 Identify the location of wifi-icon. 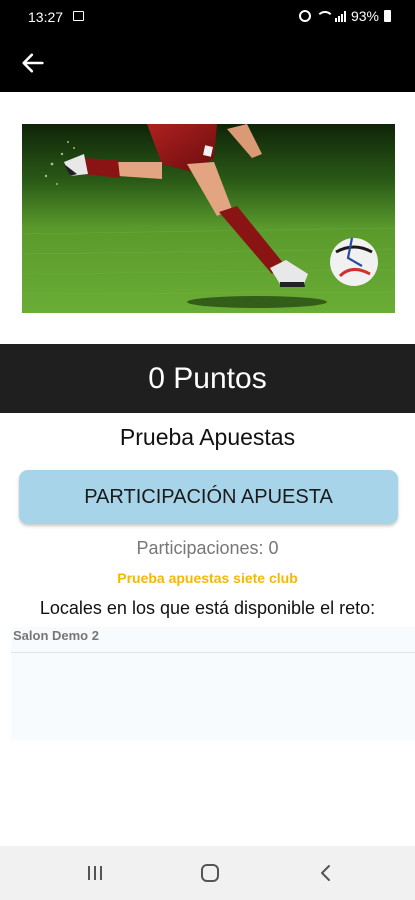
(324, 16).